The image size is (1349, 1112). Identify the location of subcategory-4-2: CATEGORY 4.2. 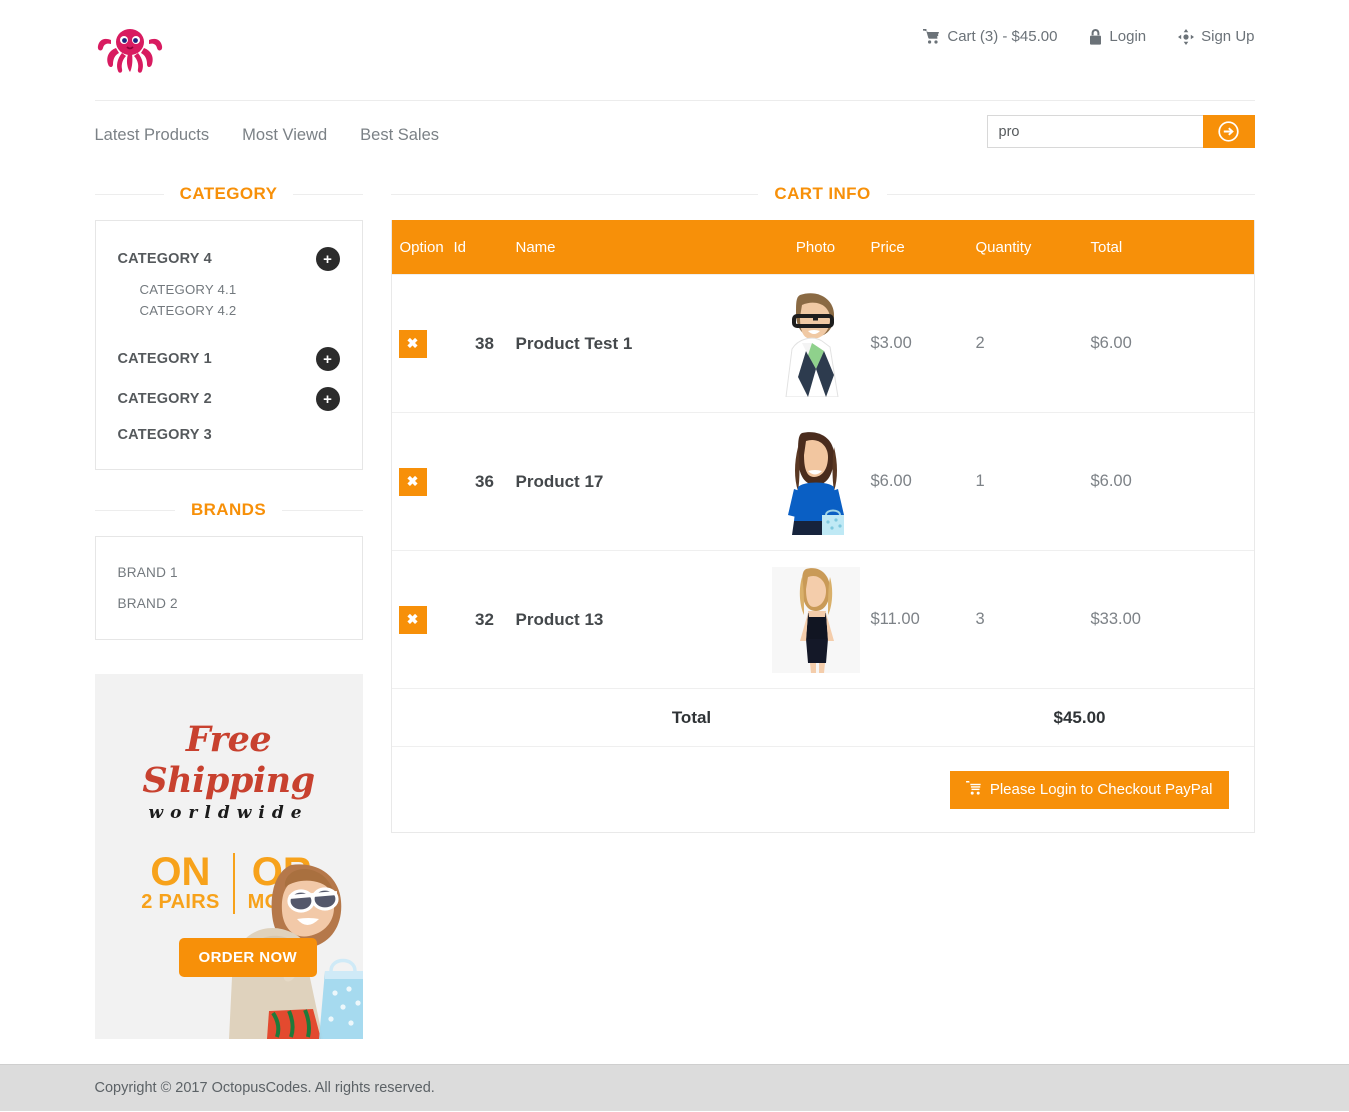
(240, 310).